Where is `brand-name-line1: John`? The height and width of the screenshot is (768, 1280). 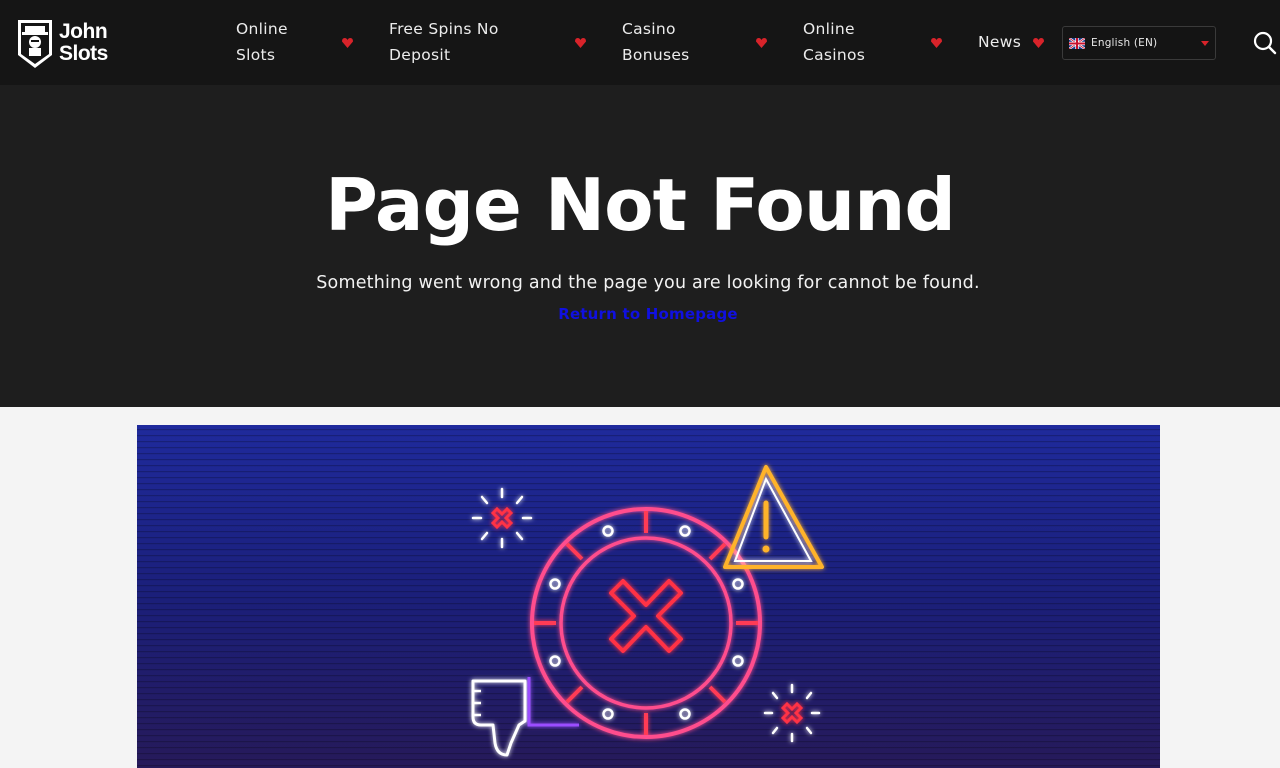 brand-name-line1: John is located at coordinates (83, 31).